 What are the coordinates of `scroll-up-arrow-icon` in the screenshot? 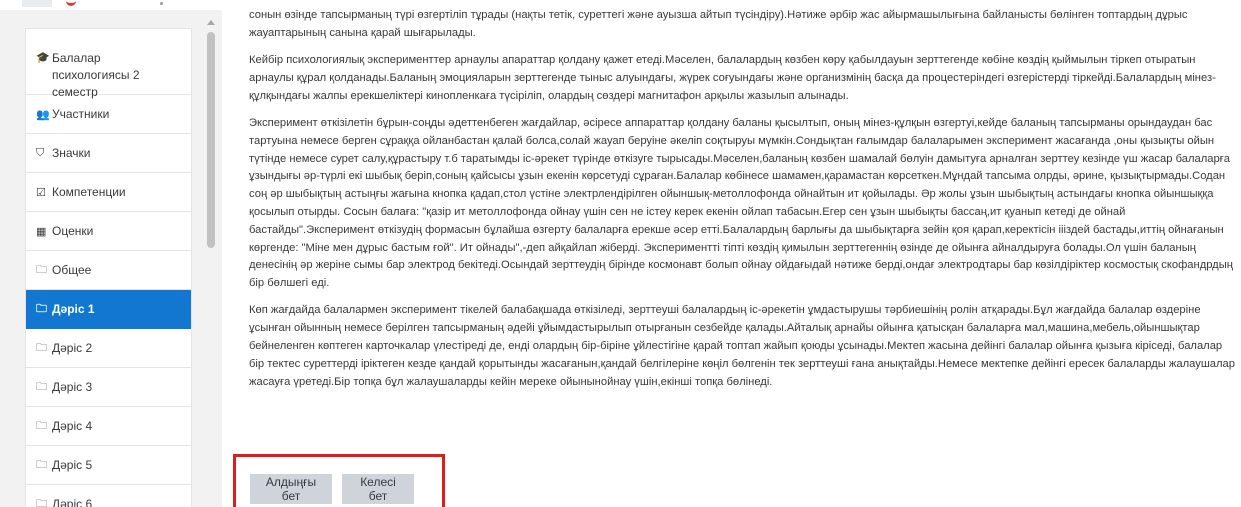 It's located at (211, 22).